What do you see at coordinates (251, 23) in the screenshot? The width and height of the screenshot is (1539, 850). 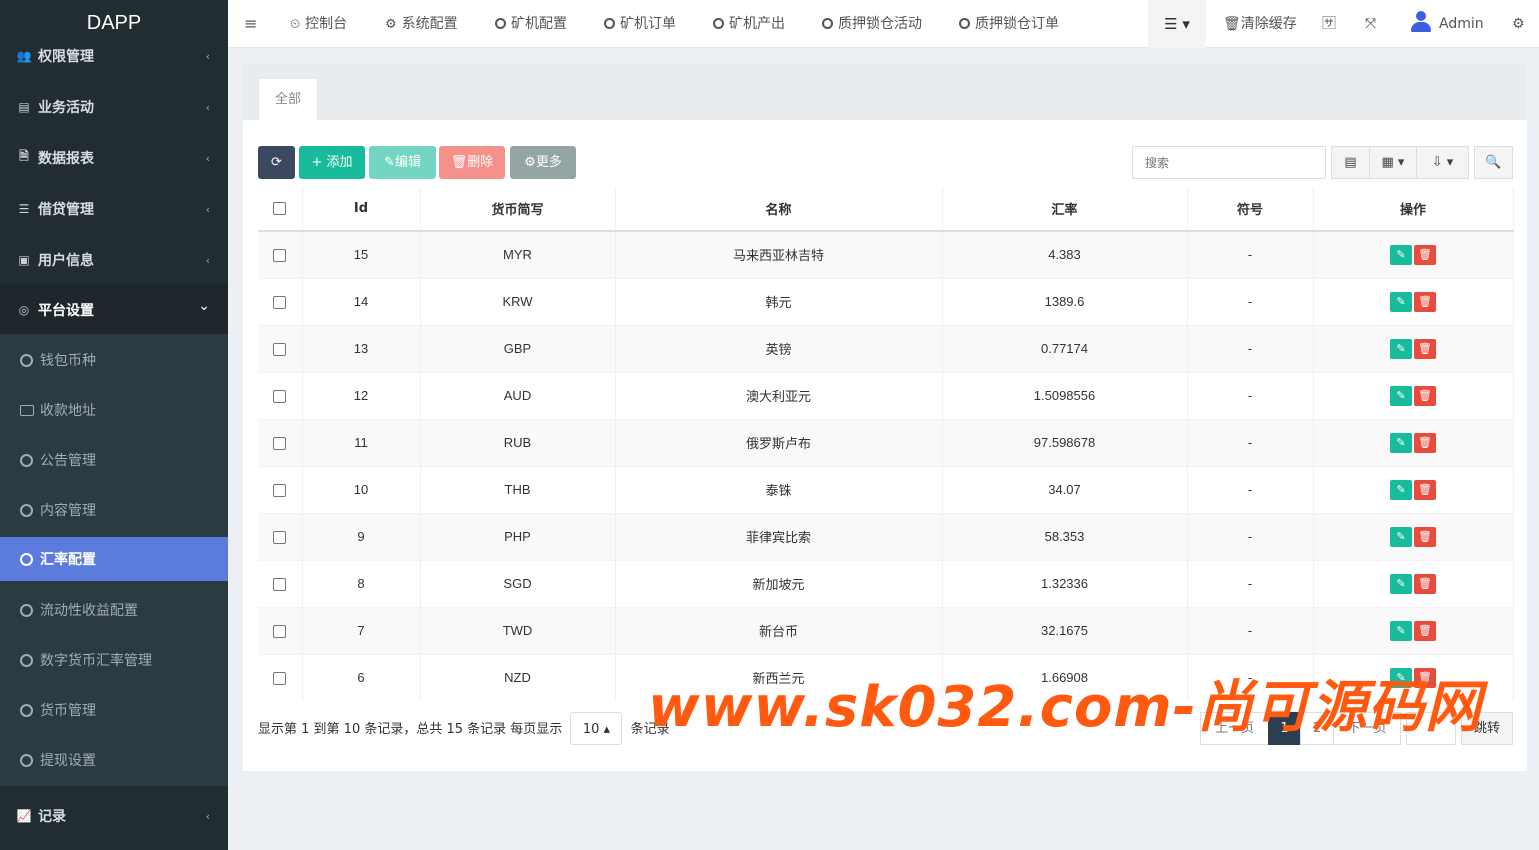 I see `menu-toggle-icon: ≡` at bounding box center [251, 23].